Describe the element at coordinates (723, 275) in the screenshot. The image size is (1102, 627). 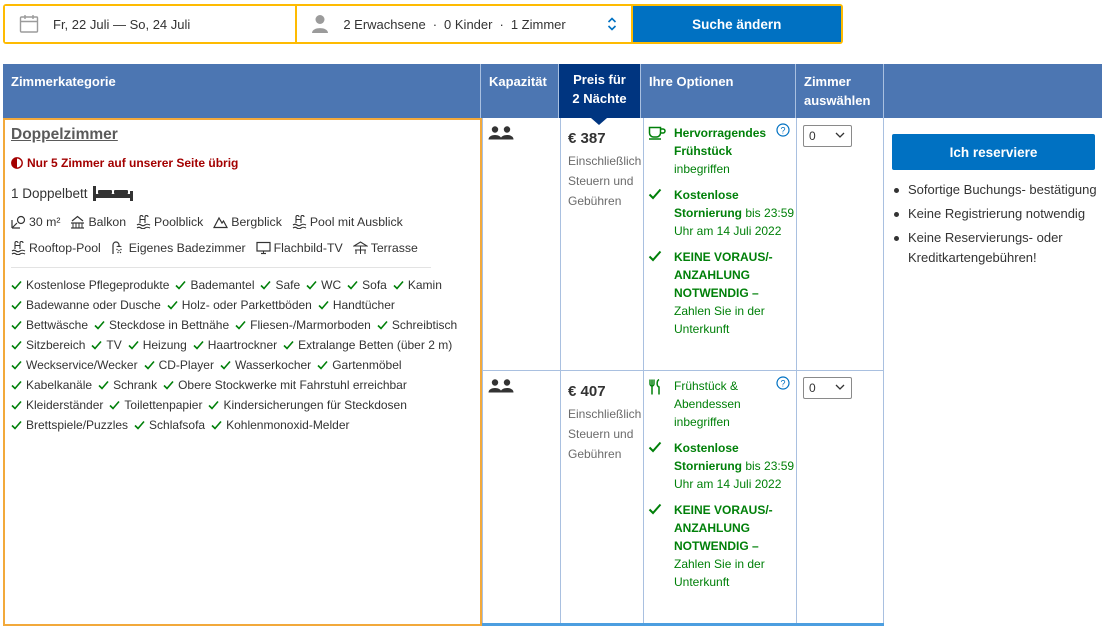
I see `prepay-title: KEINE VORAUS/-ANZAHLUNG NOTWENDIG –` at that location.